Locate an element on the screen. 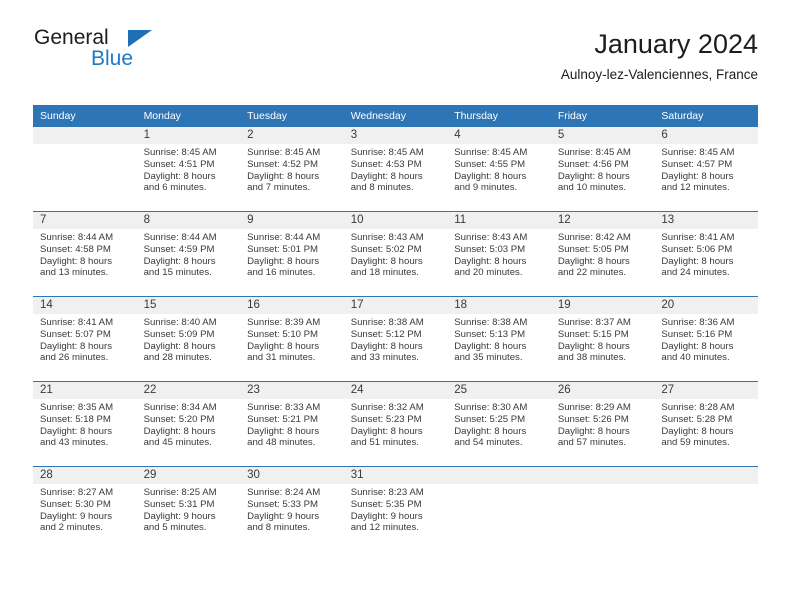 The width and height of the screenshot is (792, 612). sunrise-text: Sunrise: 8:29 AM is located at coordinates (594, 407).